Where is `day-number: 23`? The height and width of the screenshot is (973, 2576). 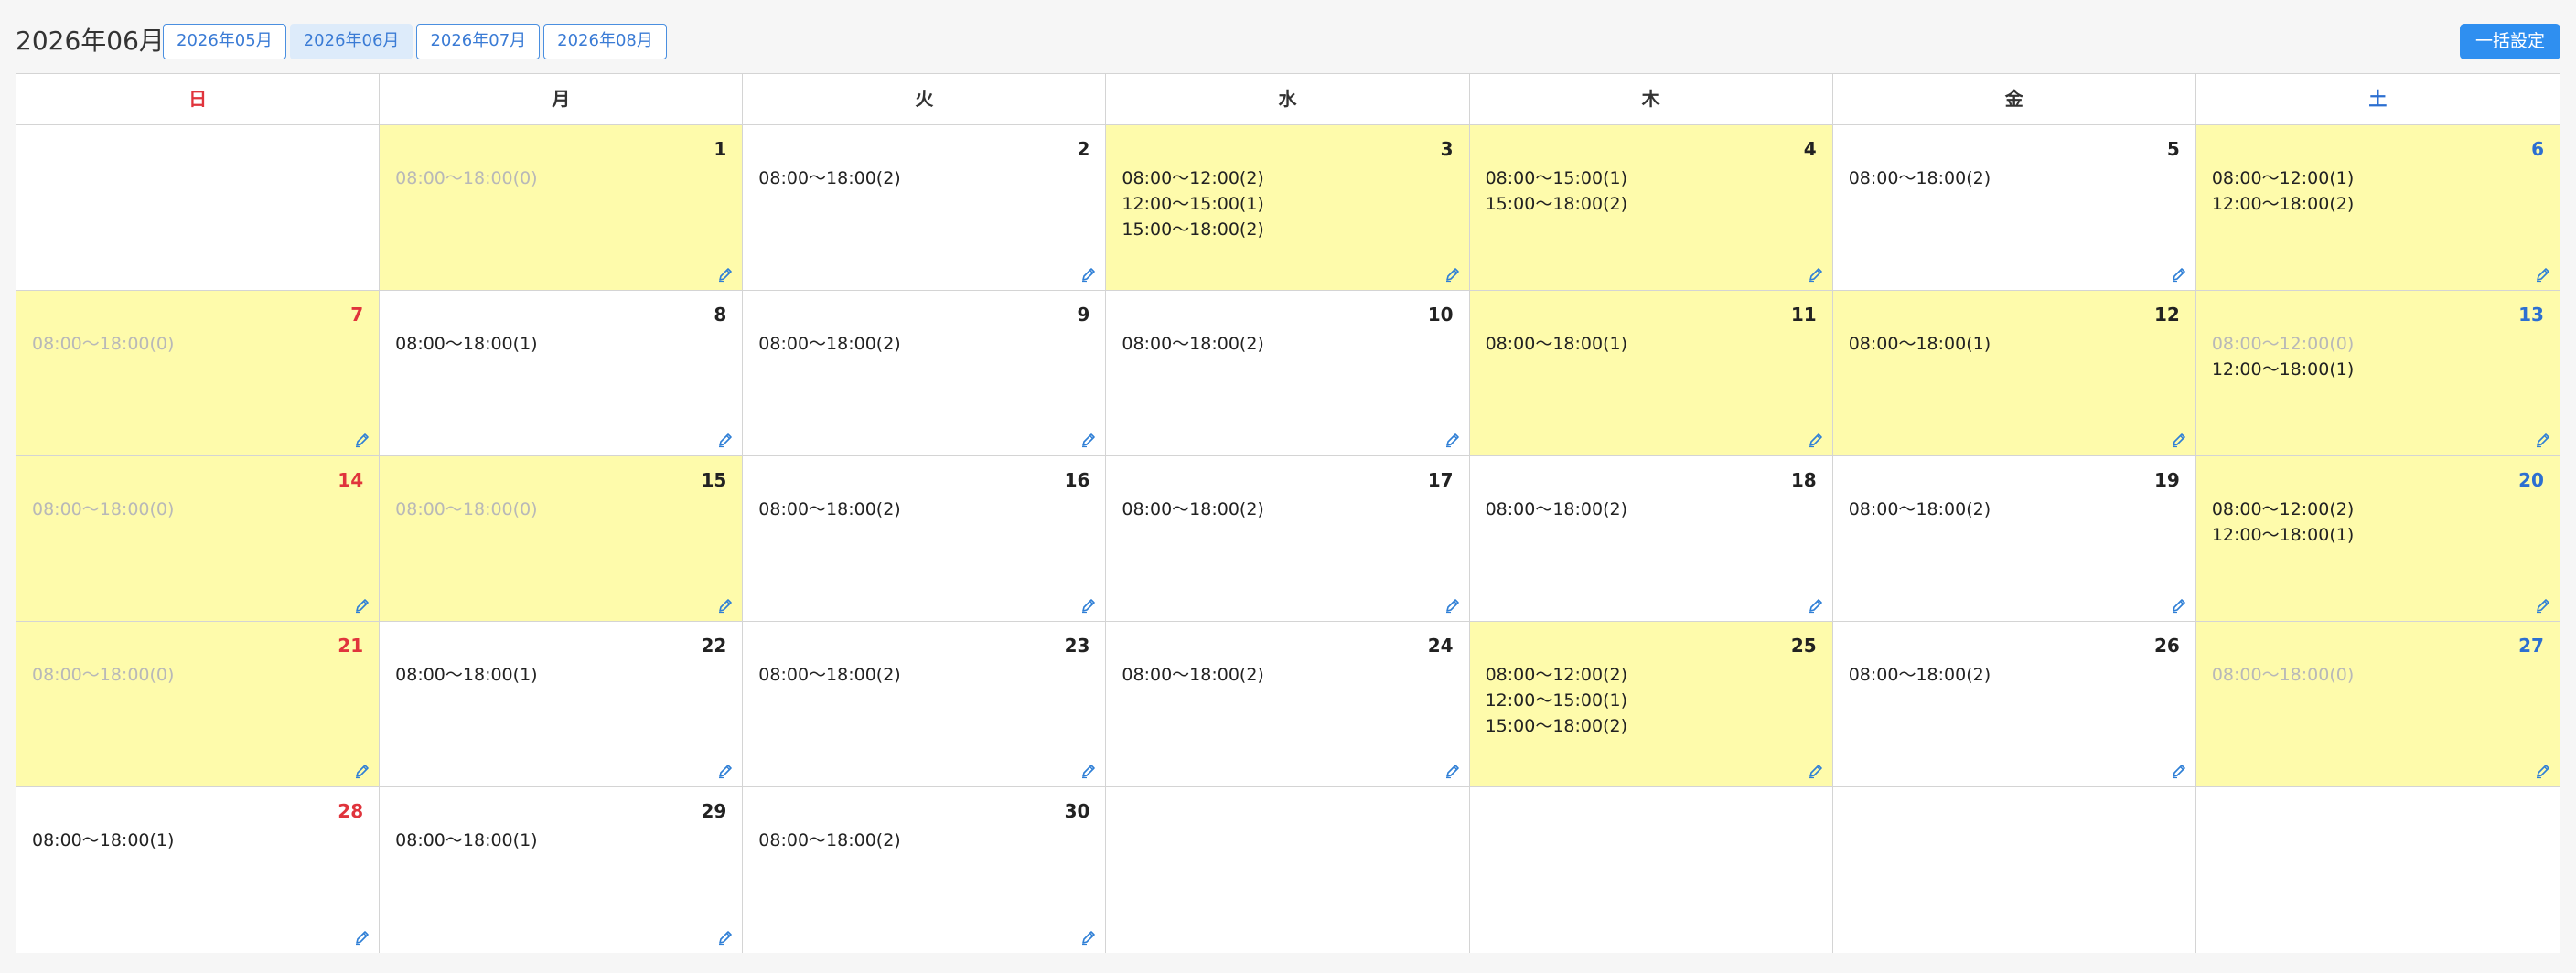
day-number: 23 is located at coordinates (1077, 646).